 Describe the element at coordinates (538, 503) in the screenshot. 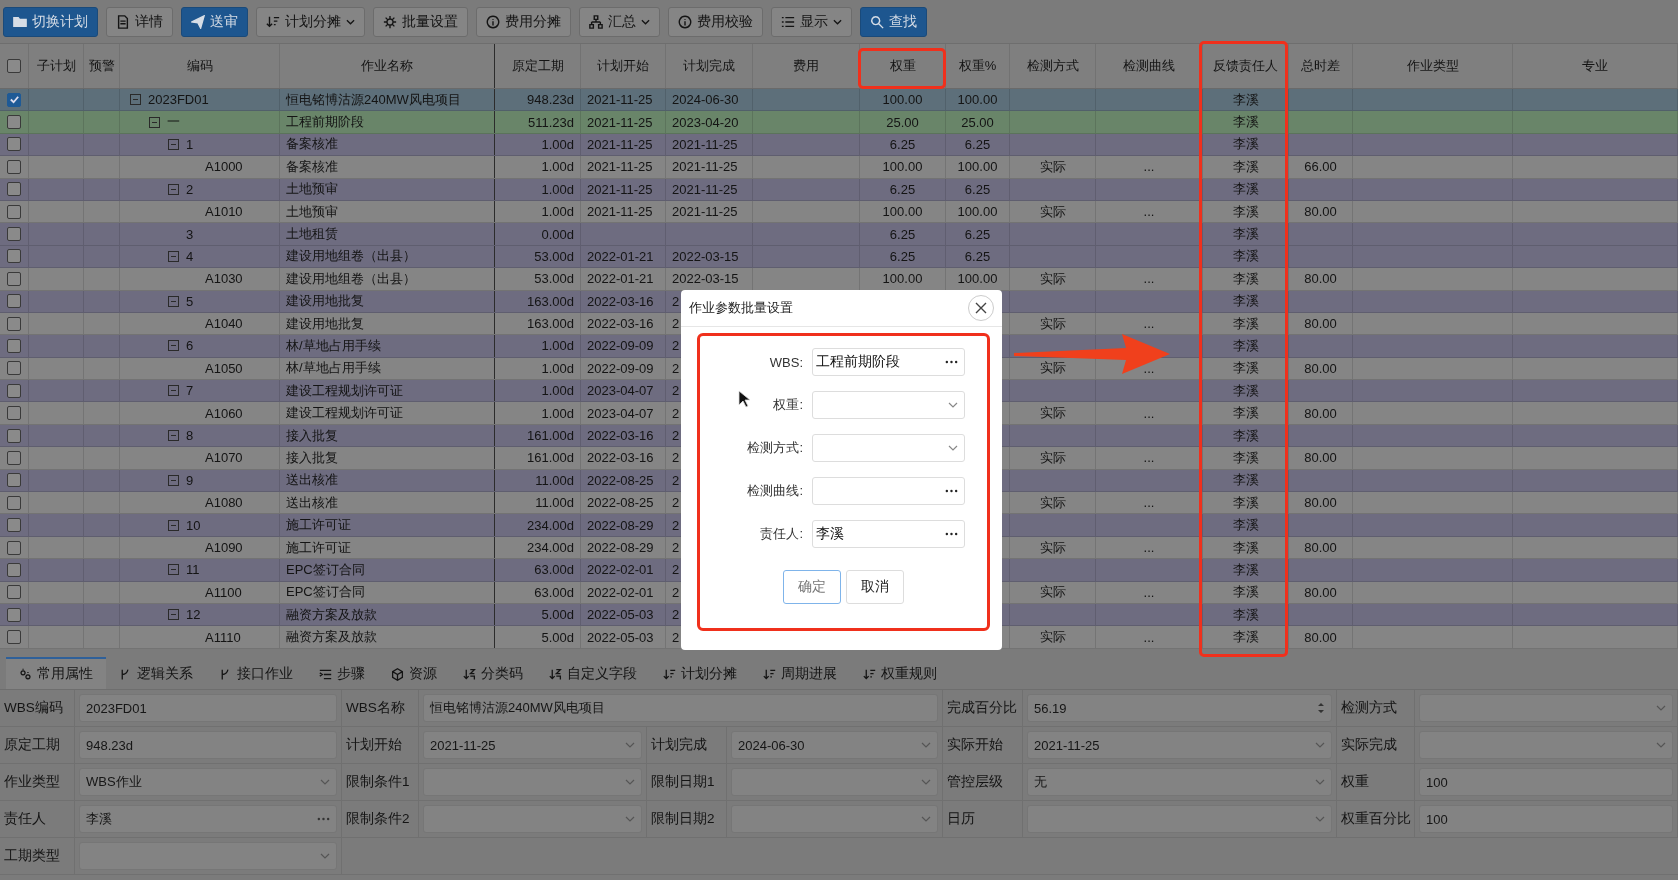

I see `table-cell: 11.00d` at that location.